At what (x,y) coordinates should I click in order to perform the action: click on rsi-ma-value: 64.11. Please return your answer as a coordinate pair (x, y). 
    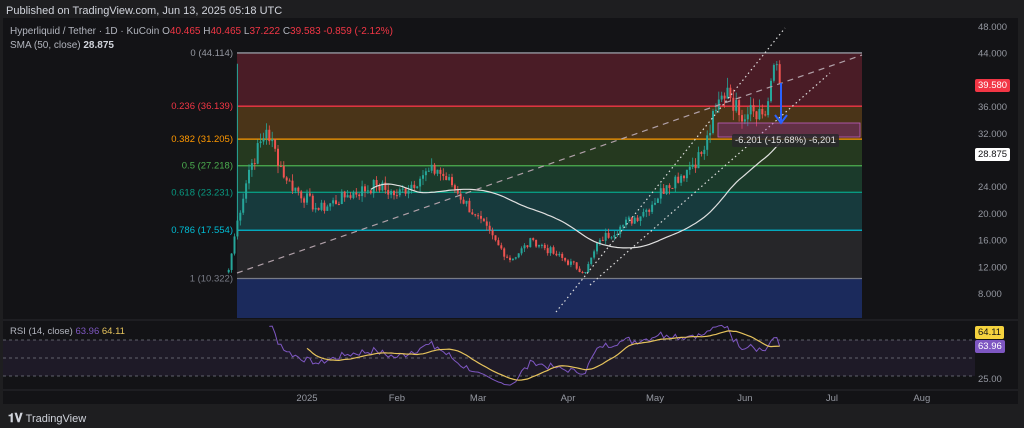
    Looking at the image, I should click on (113, 331).